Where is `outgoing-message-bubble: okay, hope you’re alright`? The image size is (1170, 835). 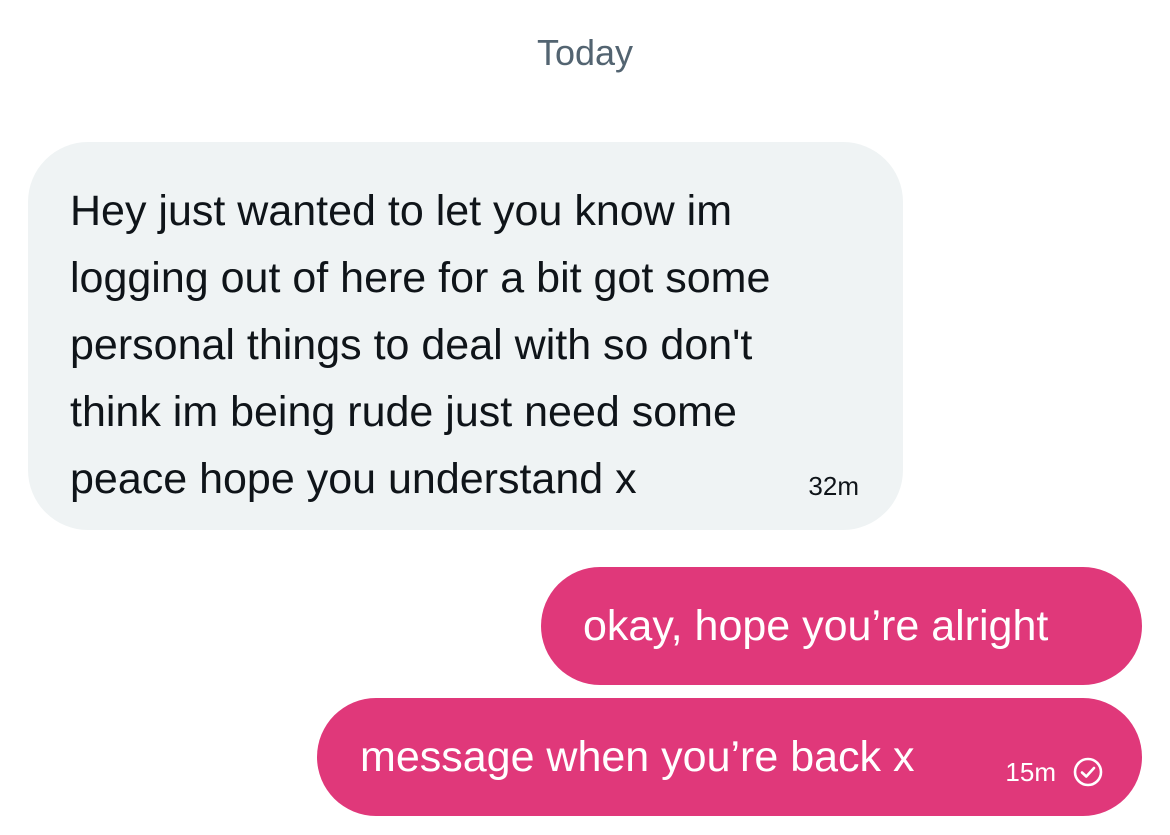
outgoing-message-bubble: okay, hope you’re alright is located at coordinates (841, 626).